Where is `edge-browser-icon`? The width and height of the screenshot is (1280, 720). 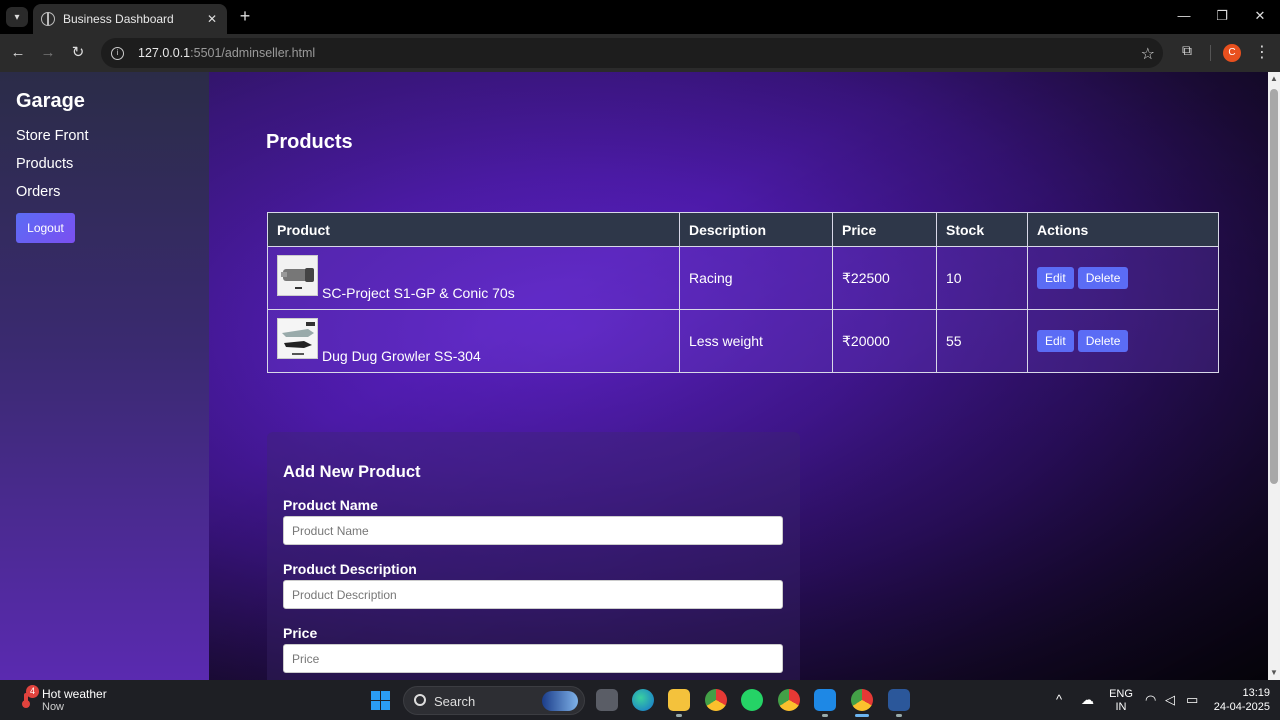
edge-browser-icon is located at coordinates (643, 700).